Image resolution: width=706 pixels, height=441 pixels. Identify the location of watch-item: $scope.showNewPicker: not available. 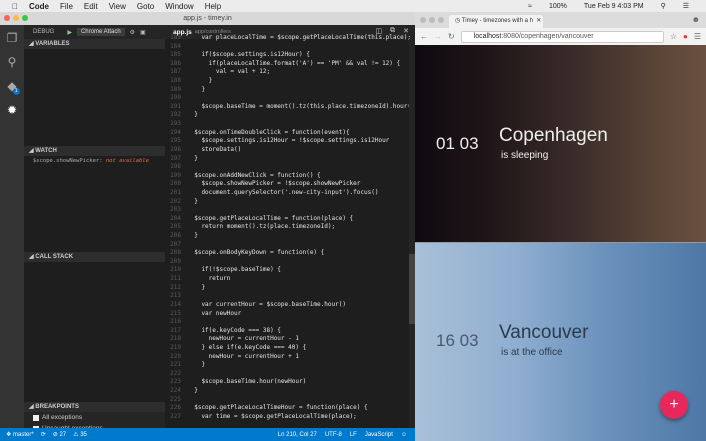
(94, 161).